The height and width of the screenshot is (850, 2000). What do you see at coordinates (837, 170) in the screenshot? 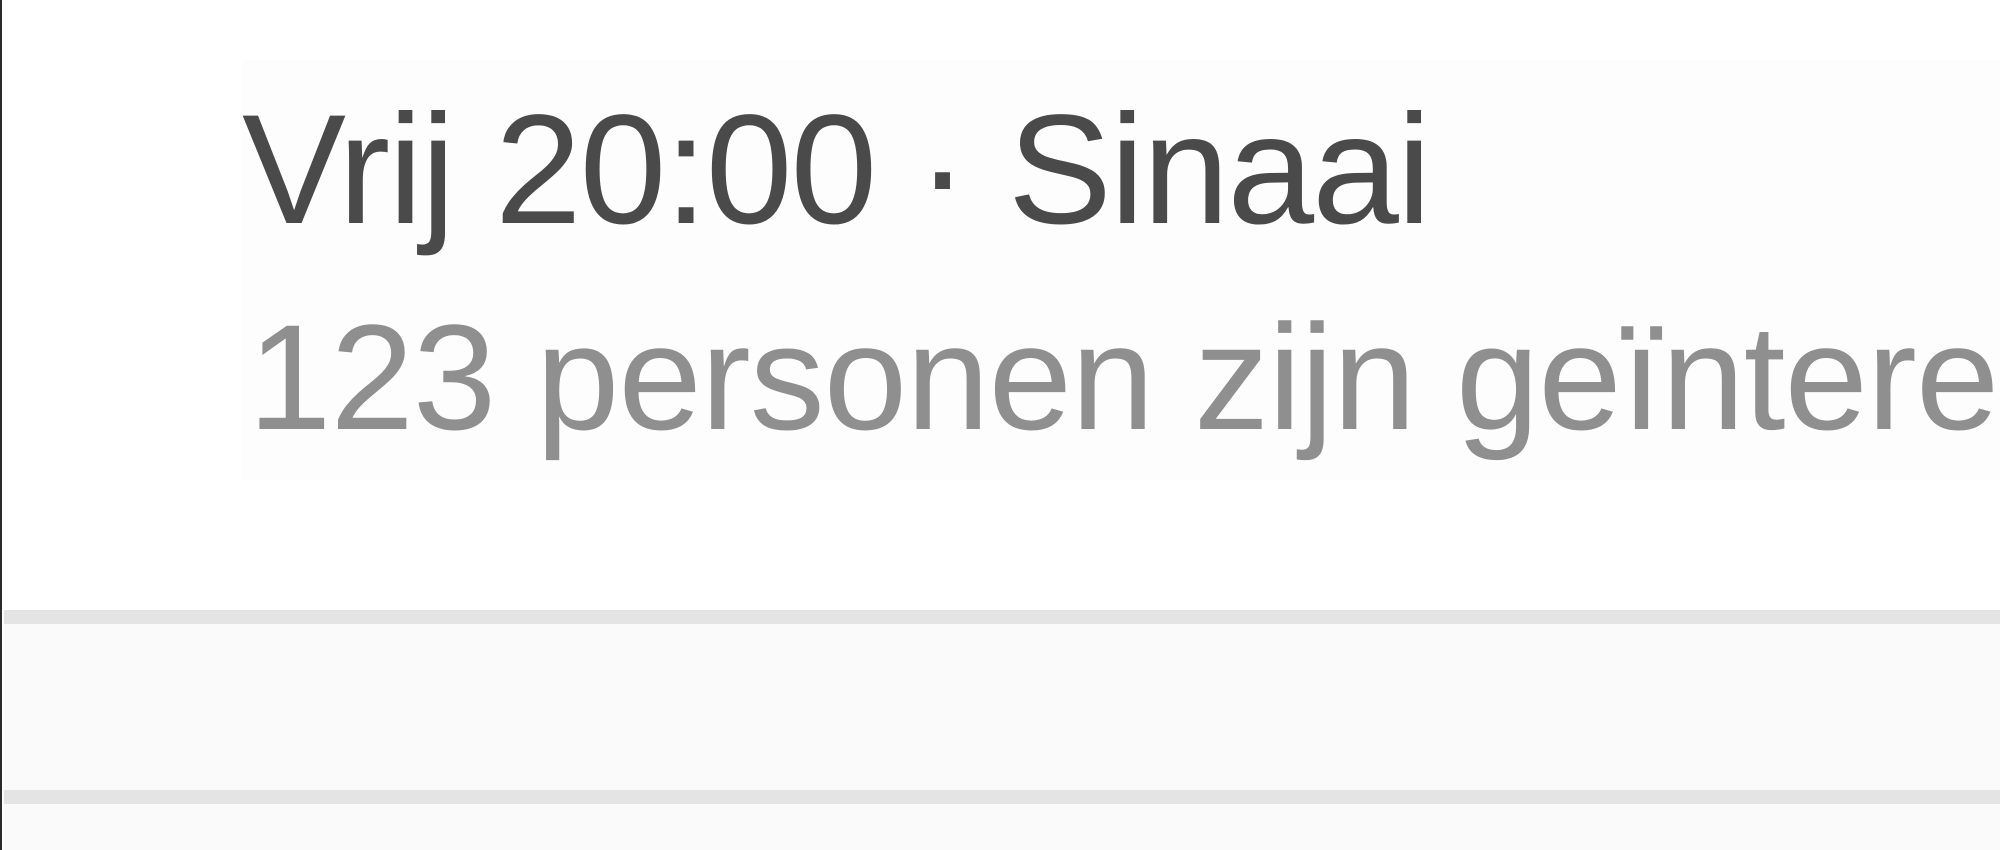
I see `event-date-location: Vrij 20:00 · Sinaai` at bounding box center [837, 170].